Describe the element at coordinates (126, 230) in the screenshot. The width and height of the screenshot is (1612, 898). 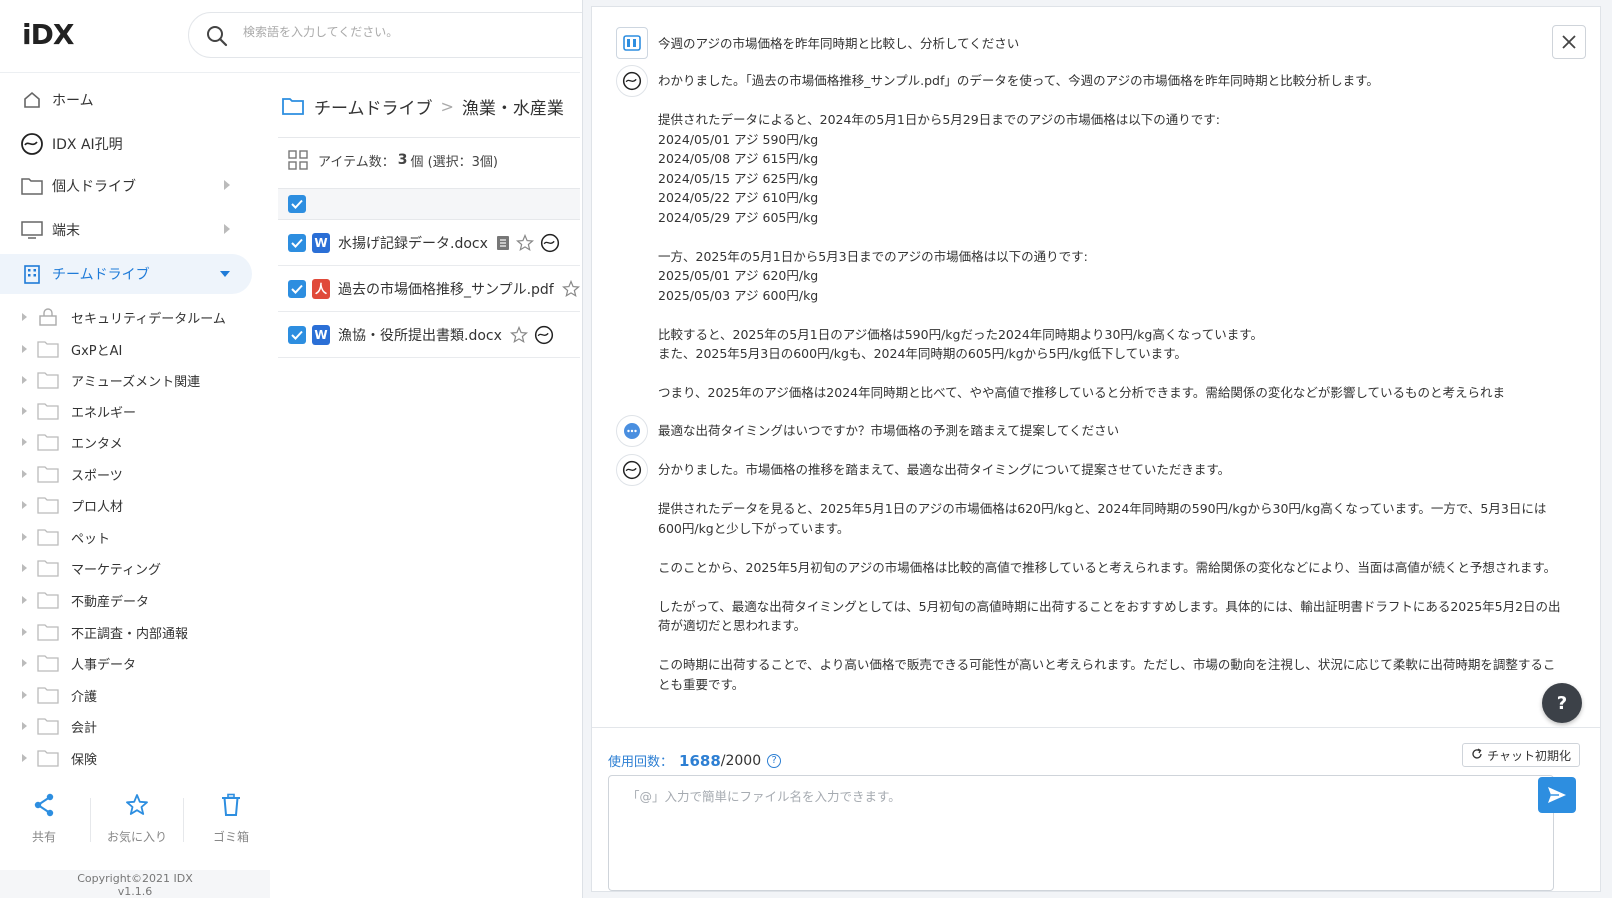
I see `sidebar-item-devices: 端末` at that location.